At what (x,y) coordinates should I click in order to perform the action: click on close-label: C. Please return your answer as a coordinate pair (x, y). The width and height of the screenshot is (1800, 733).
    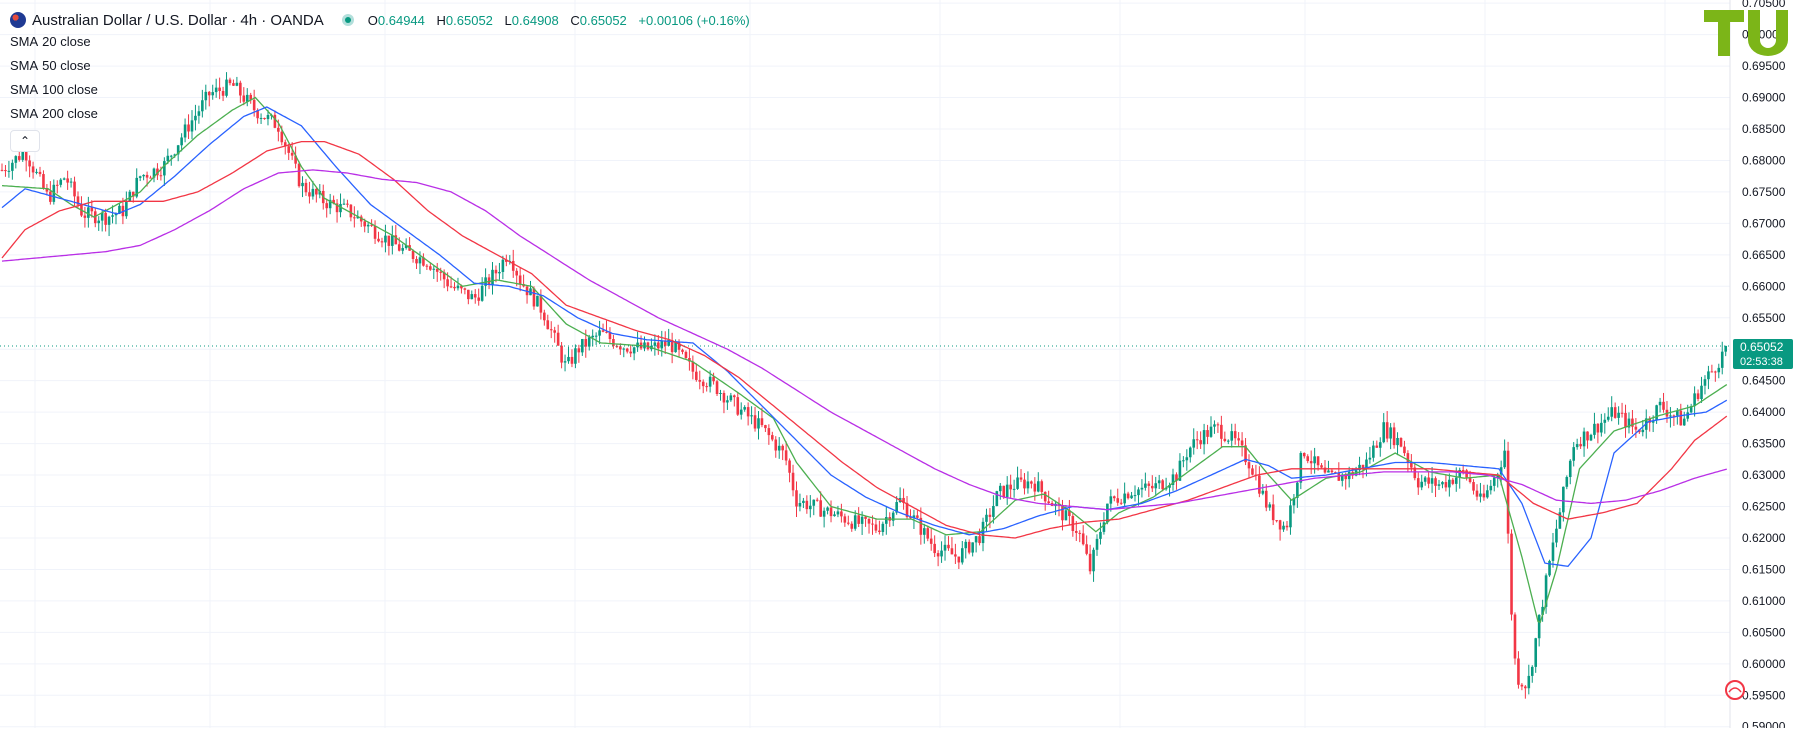
    Looking at the image, I should click on (575, 20).